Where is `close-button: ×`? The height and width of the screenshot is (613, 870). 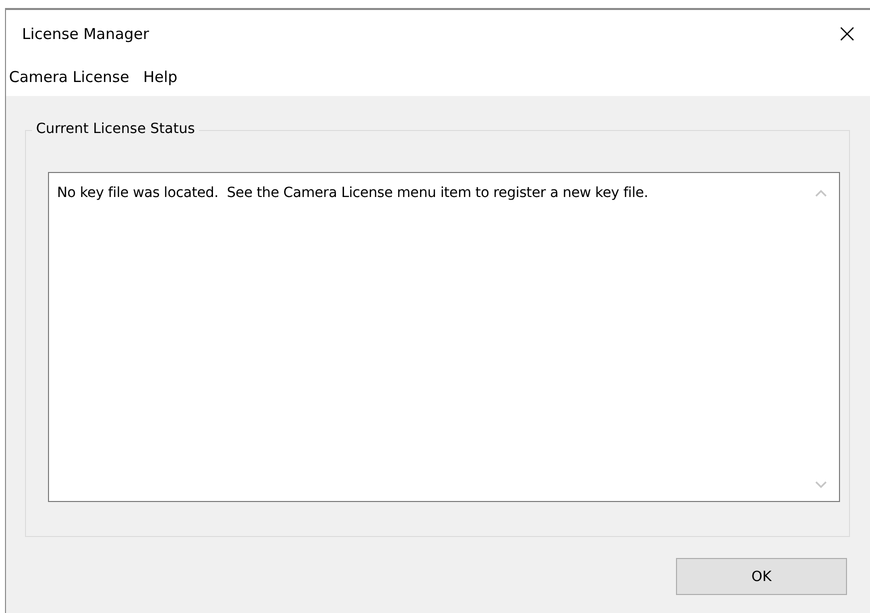
close-button: × is located at coordinates (847, 34).